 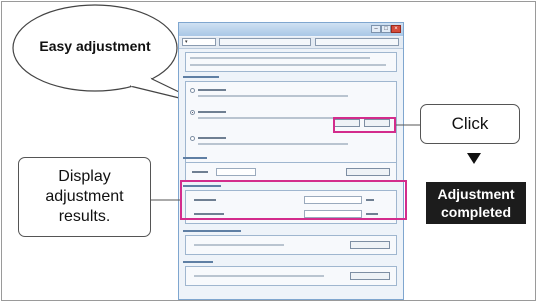 I want to click on click-callout: Click, so click(x=470, y=124).